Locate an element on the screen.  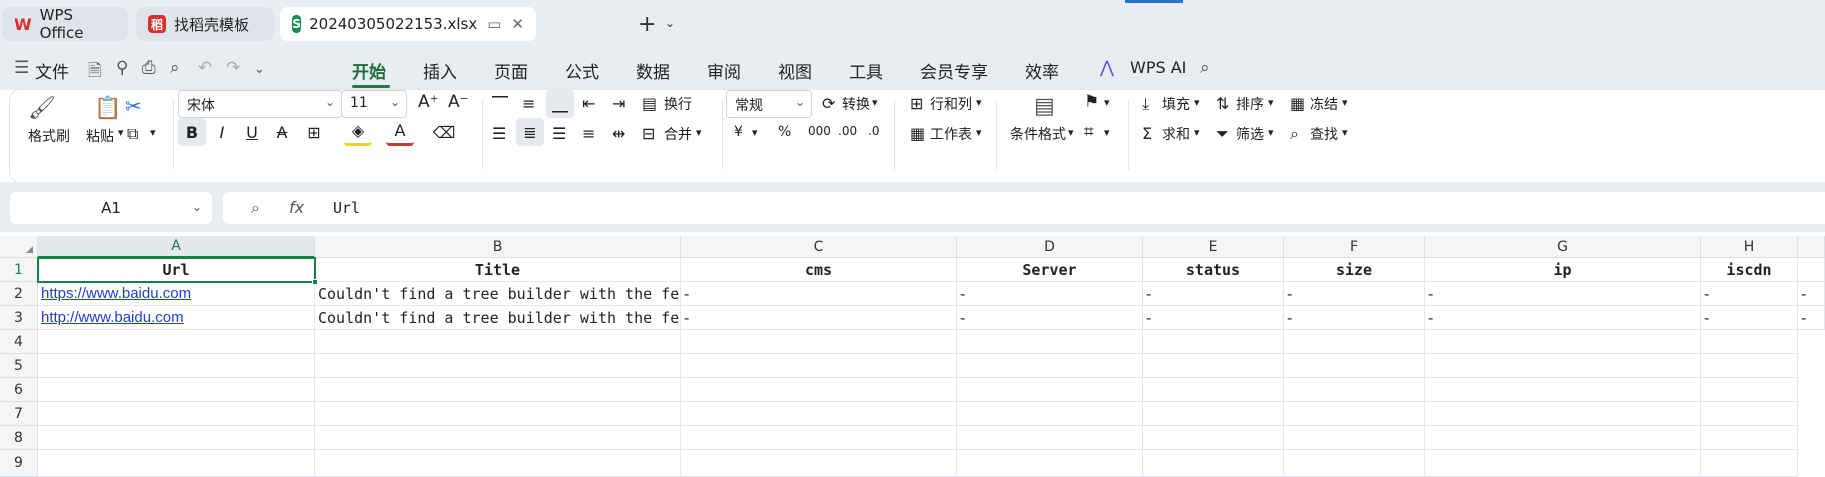
cell-c3: - is located at coordinates (819, 318).